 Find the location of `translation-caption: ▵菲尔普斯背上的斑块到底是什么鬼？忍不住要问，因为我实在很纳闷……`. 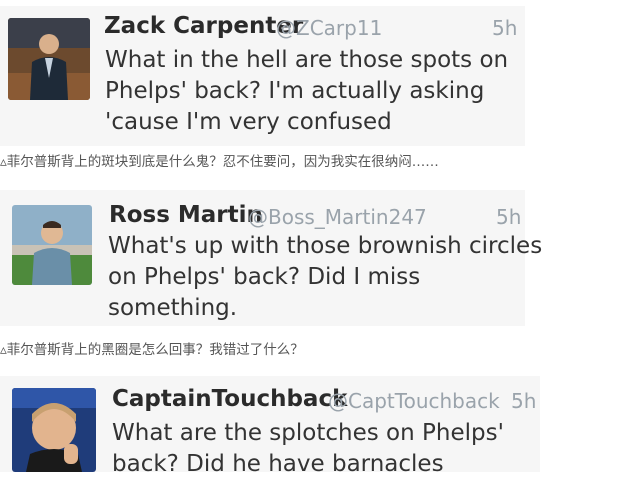

translation-caption: ▵菲尔普斯背上的斑块到底是什么鬼？忍不住要问，因为我实在很纳闷…… is located at coordinates (219, 162).